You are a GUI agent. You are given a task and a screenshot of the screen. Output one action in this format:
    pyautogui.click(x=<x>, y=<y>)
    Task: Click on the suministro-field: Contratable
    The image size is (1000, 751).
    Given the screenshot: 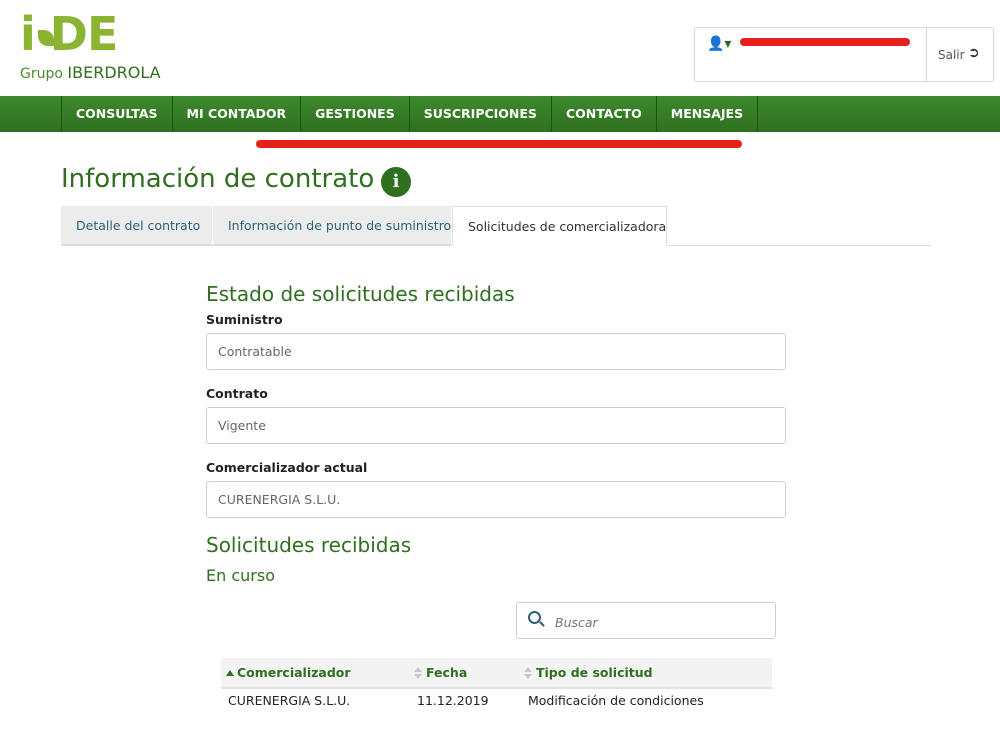 What is the action you would take?
    pyautogui.click(x=496, y=351)
    